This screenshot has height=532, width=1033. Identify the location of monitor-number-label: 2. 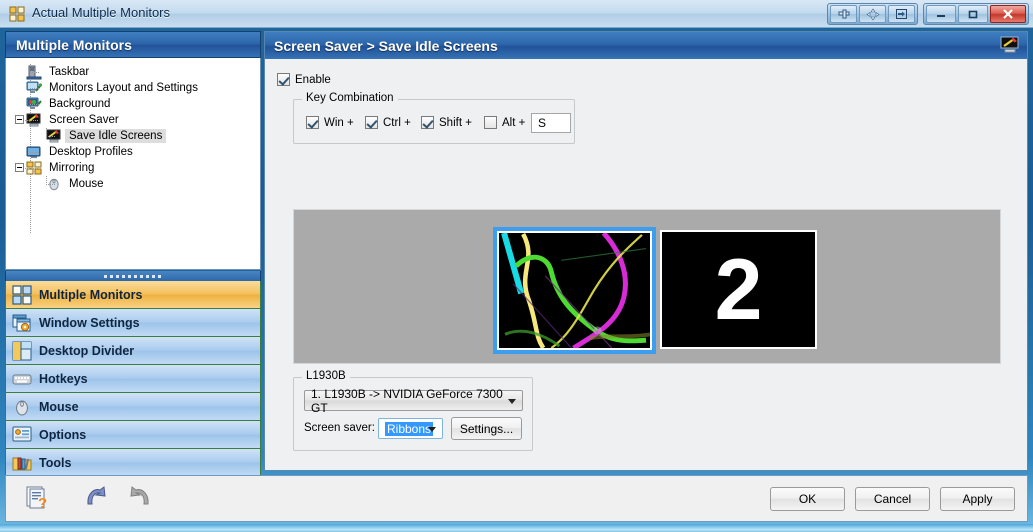
(738, 289).